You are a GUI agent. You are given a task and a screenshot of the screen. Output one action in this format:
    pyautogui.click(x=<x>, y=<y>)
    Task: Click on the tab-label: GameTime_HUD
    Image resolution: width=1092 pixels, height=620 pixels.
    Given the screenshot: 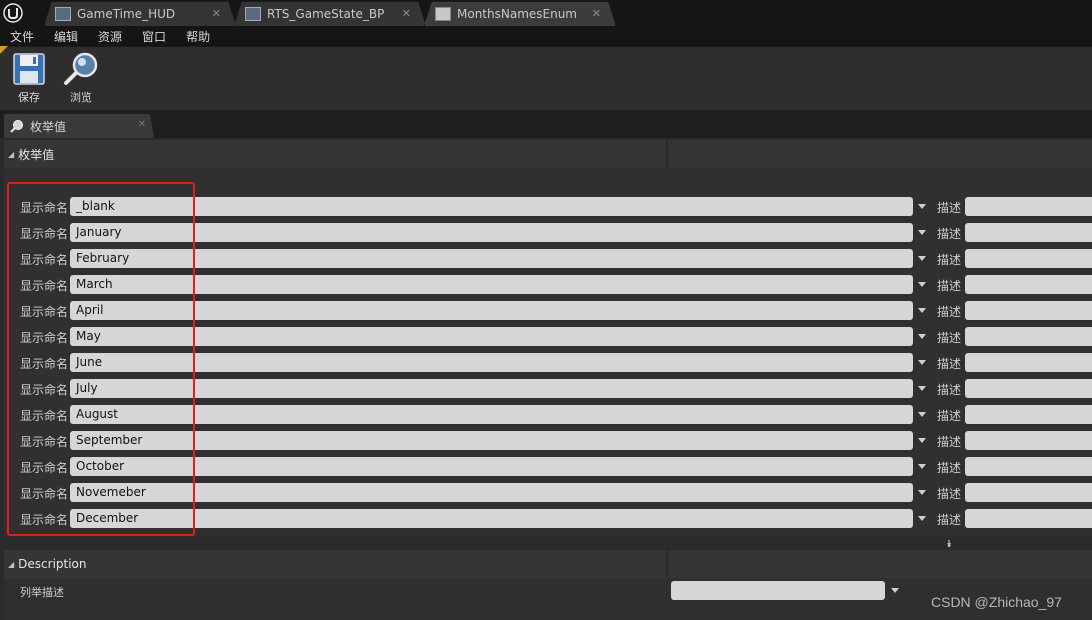 What is the action you would take?
    pyautogui.click(x=126, y=14)
    